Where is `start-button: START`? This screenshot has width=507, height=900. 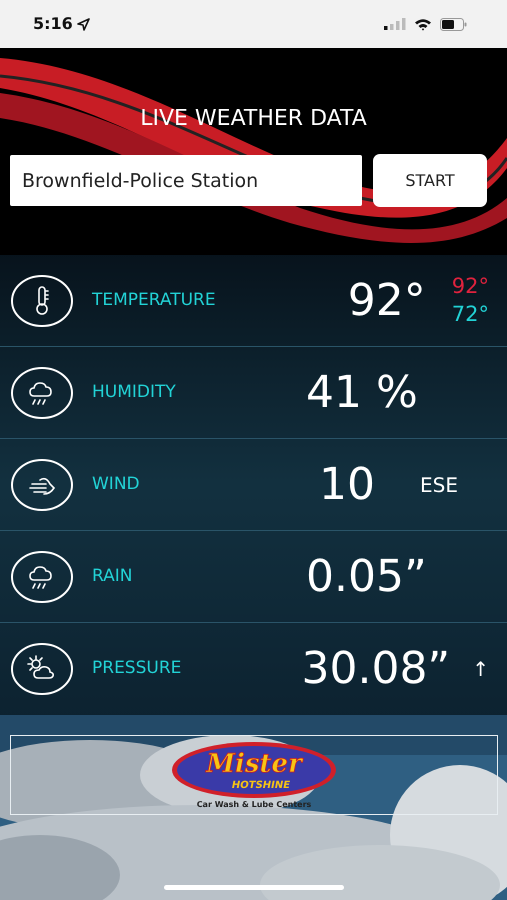 start-button: START is located at coordinates (430, 180).